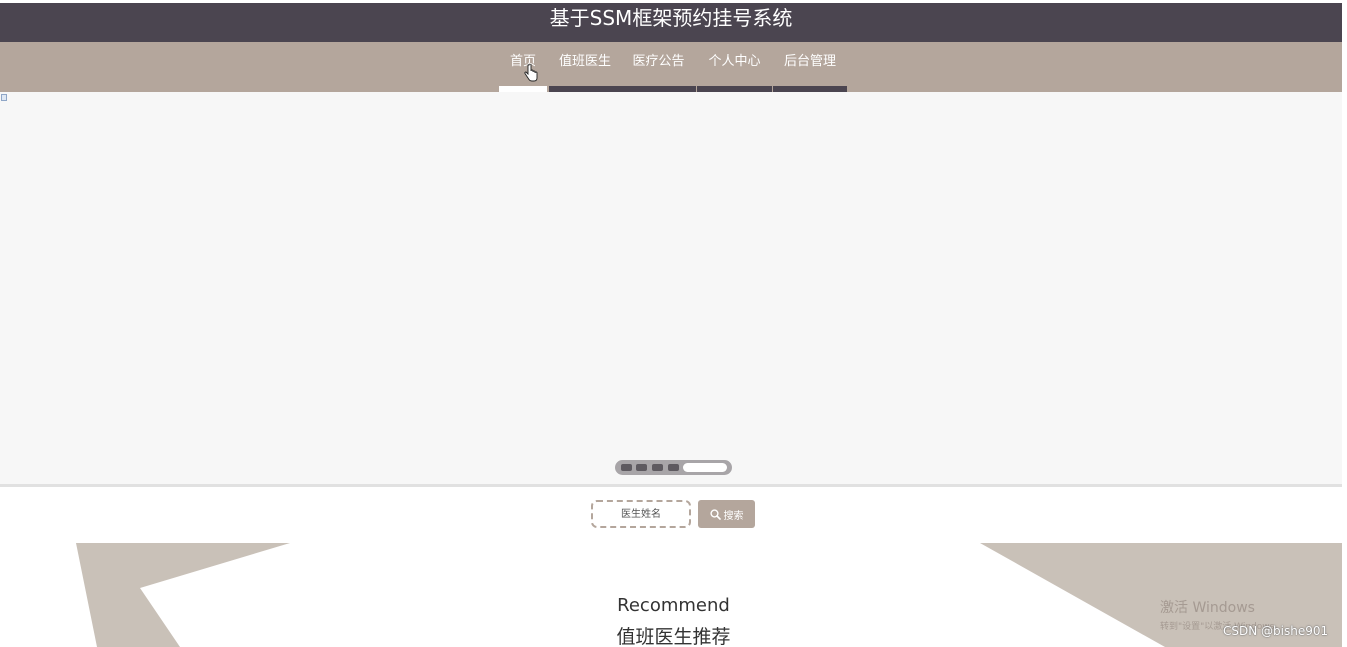 The width and height of the screenshot is (1347, 647). I want to click on nav-admin: 后台管理, so click(810, 67).